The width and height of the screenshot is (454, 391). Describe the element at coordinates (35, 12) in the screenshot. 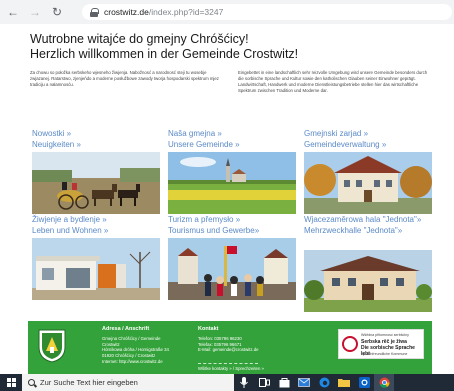

I see `forward-arrow-icon: →` at that location.